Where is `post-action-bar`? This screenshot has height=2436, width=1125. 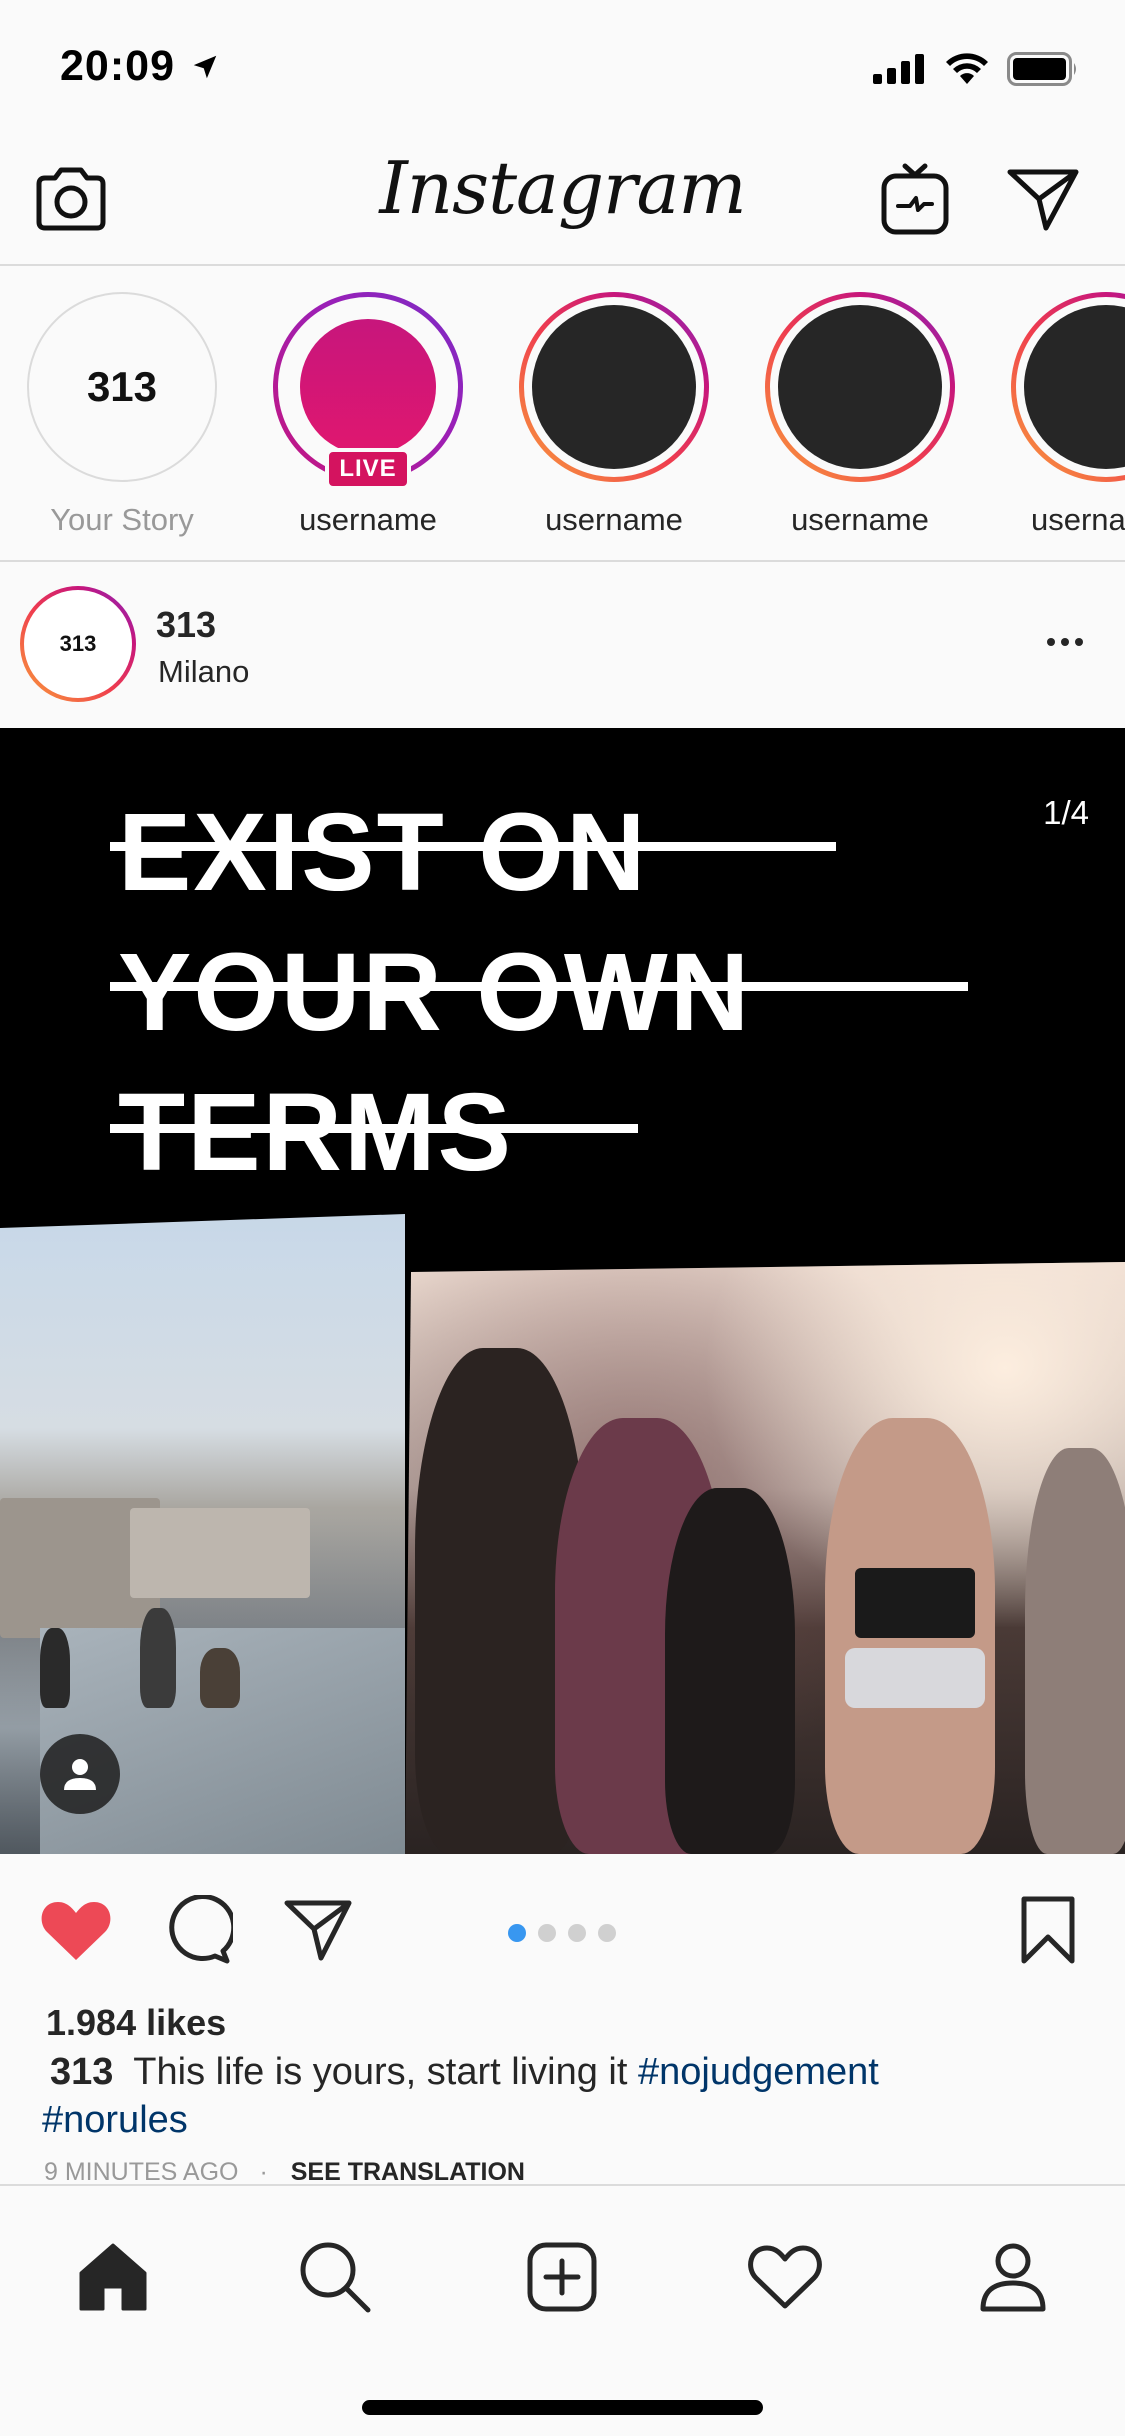 post-action-bar is located at coordinates (562, 1924).